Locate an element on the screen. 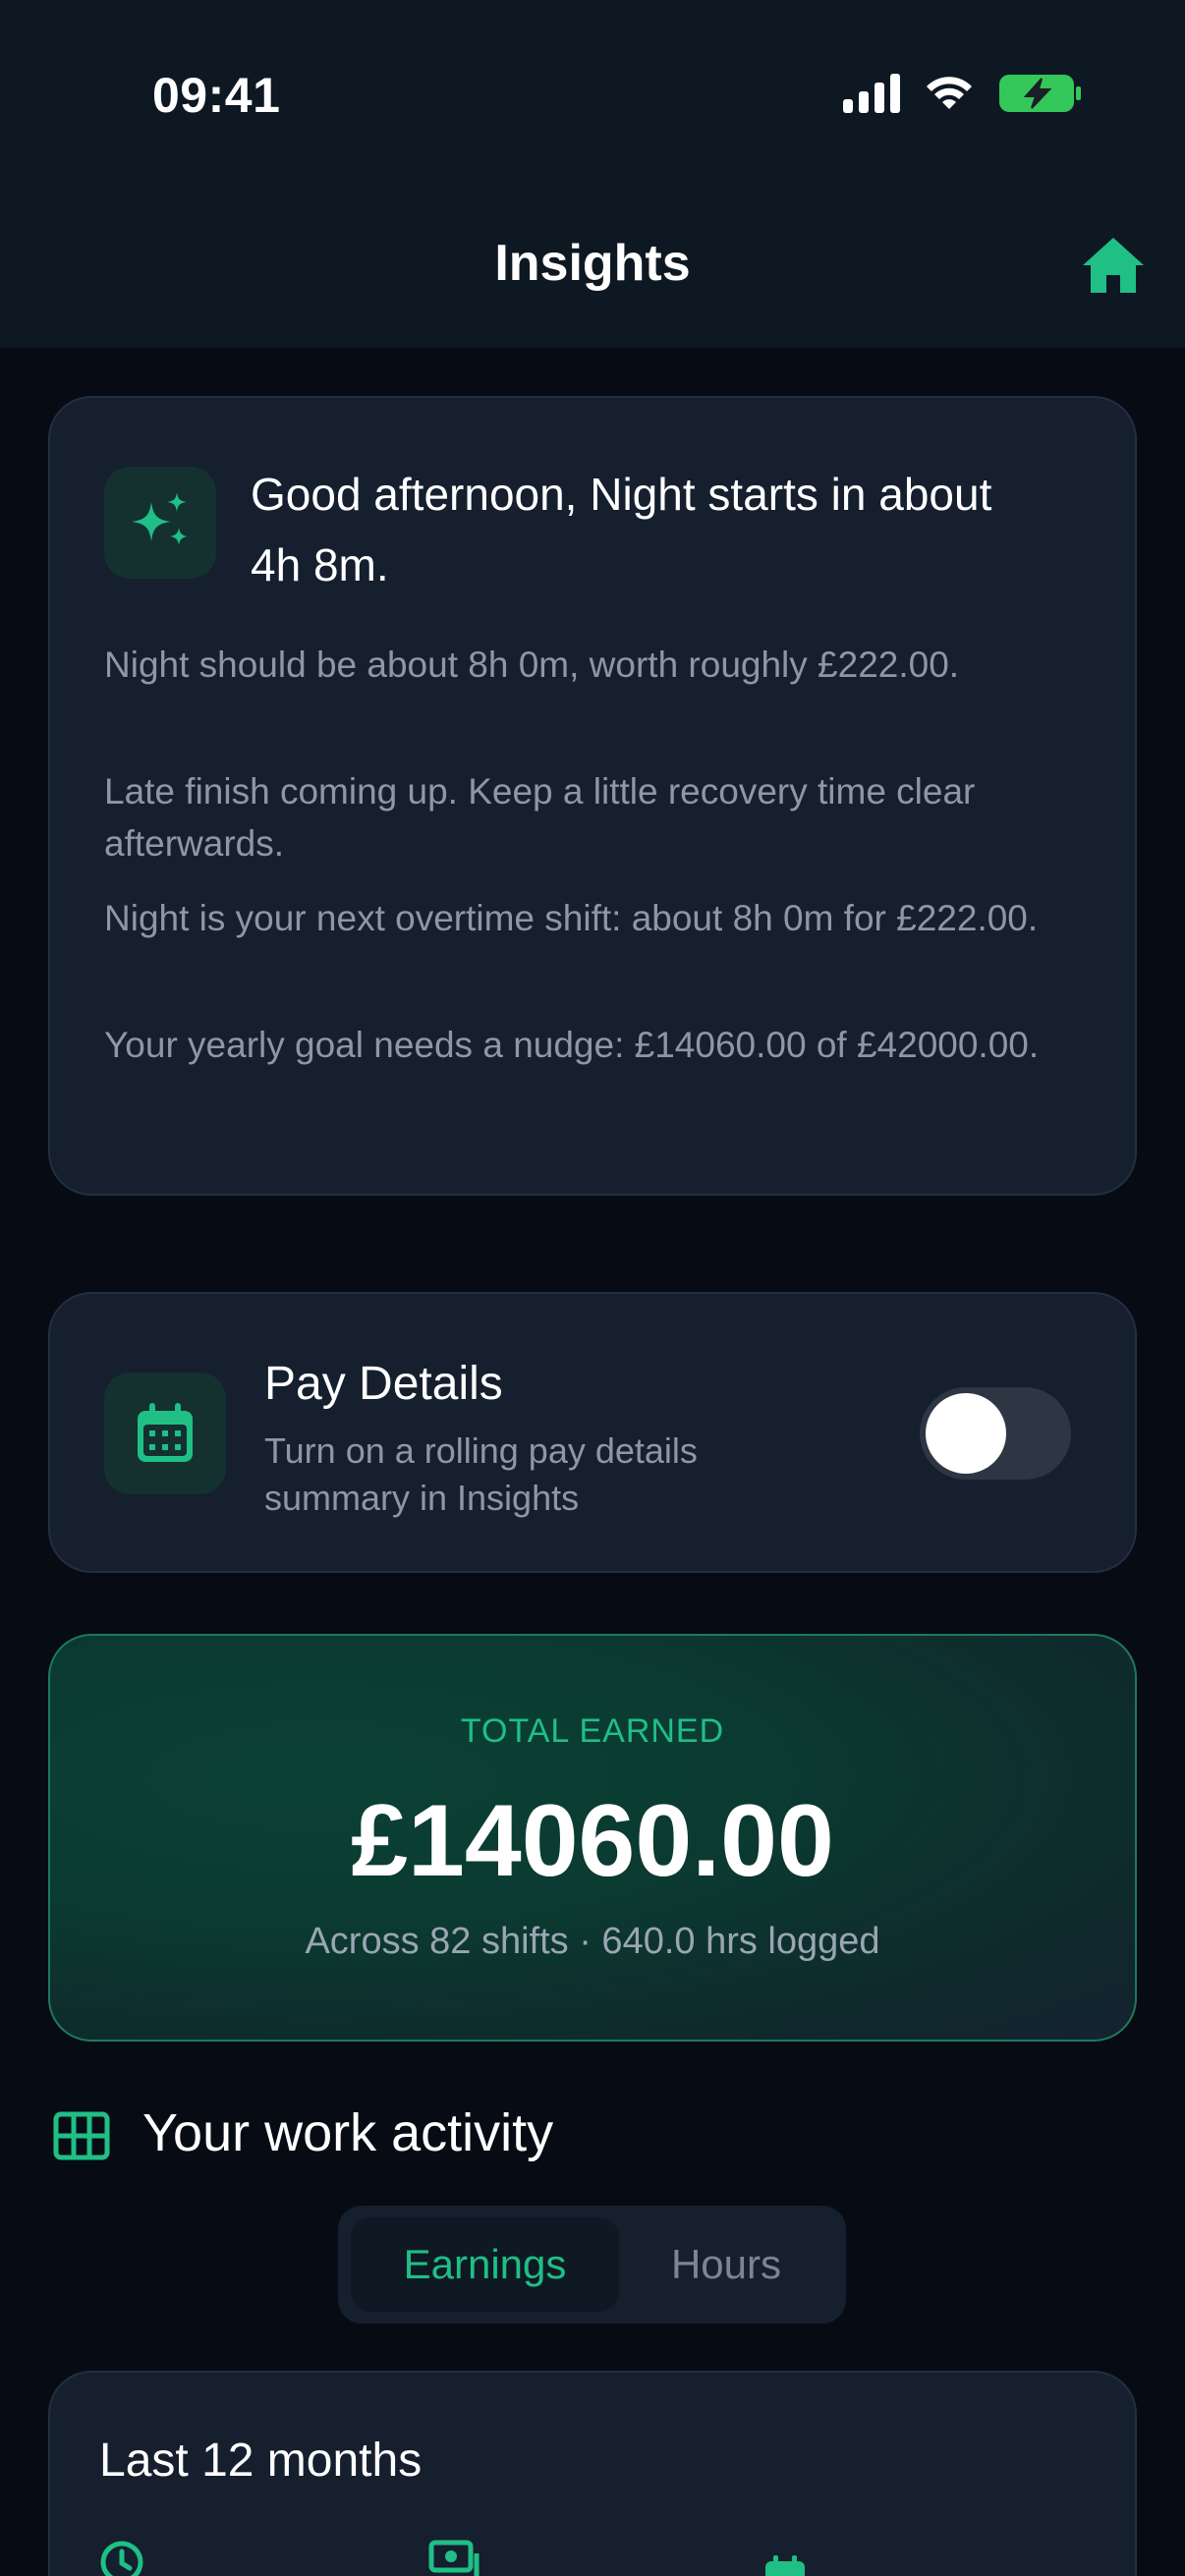  tab-hours: Hours is located at coordinates (726, 2264).